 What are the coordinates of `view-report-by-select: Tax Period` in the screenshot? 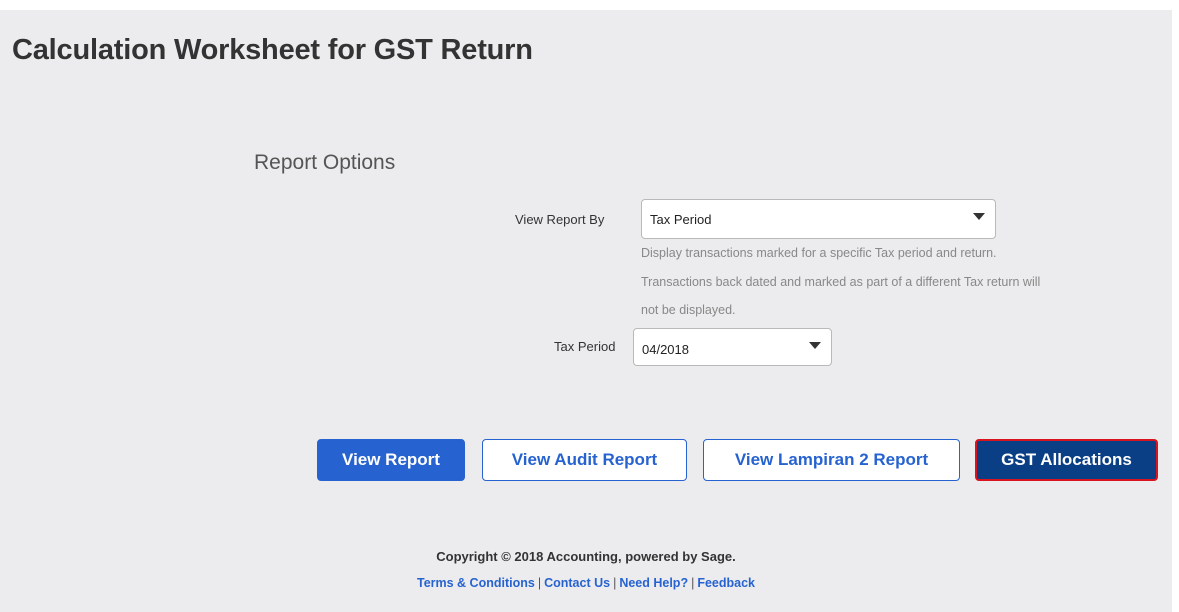 It's located at (818, 219).